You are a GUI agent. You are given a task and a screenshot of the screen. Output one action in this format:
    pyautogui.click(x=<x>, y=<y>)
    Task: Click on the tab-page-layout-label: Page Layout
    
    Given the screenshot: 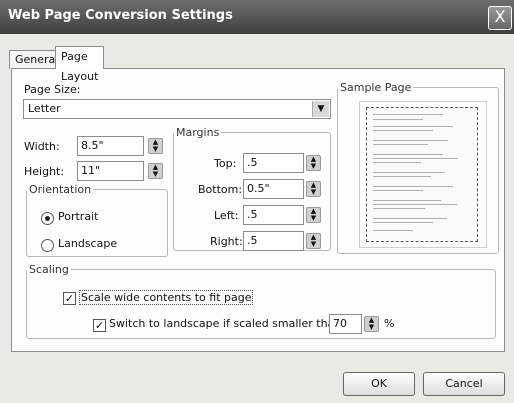 What is the action you would take?
    pyautogui.click(x=80, y=66)
    